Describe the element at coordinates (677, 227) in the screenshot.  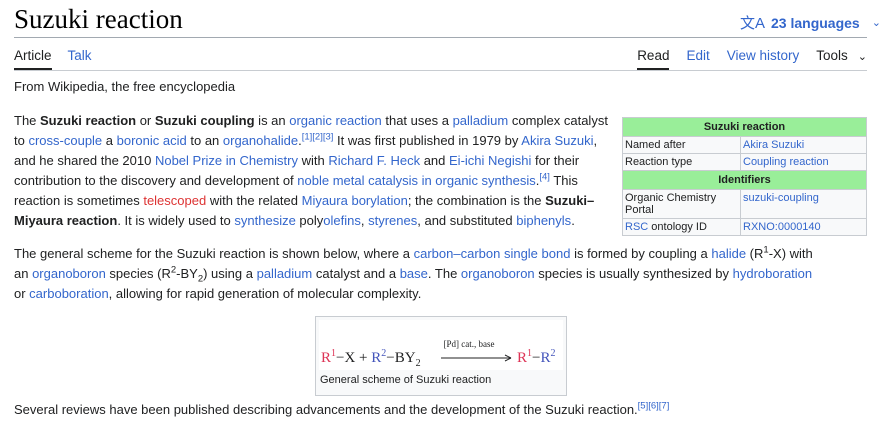
I see `infobox-label-text: ontology ID` at that location.